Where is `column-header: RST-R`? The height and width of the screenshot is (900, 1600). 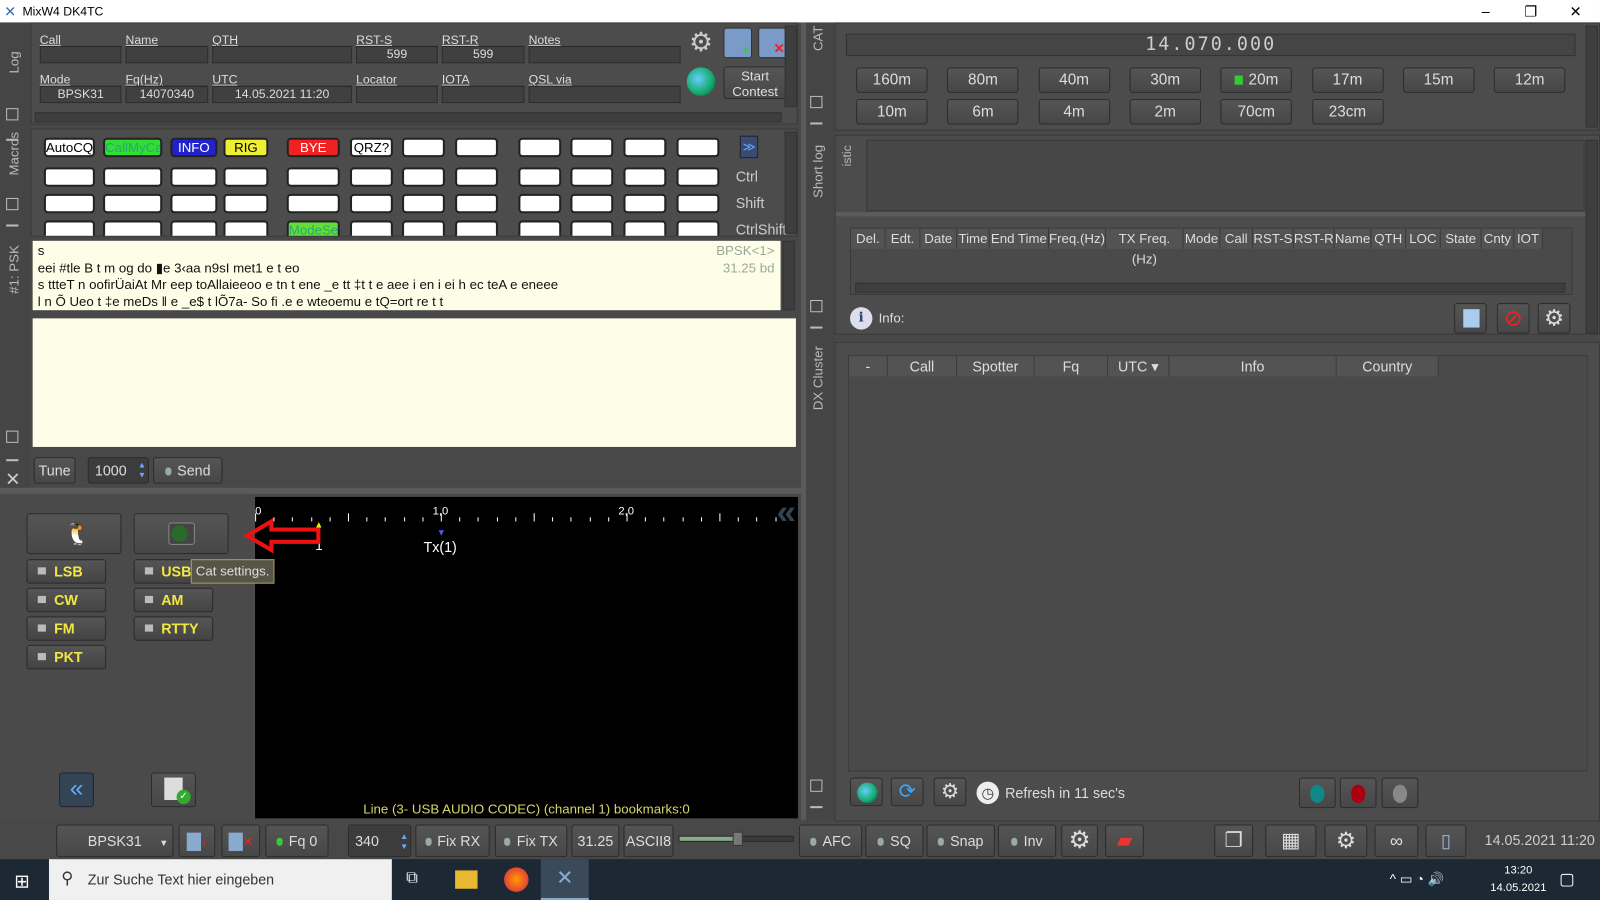 column-header: RST-R is located at coordinates (1314, 238).